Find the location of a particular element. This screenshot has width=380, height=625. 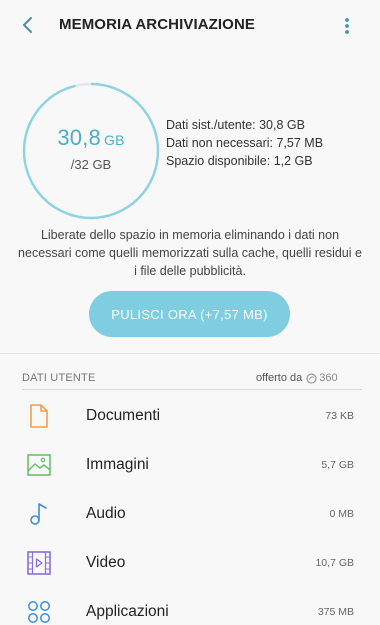

music-note-icon is located at coordinates (38, 514).